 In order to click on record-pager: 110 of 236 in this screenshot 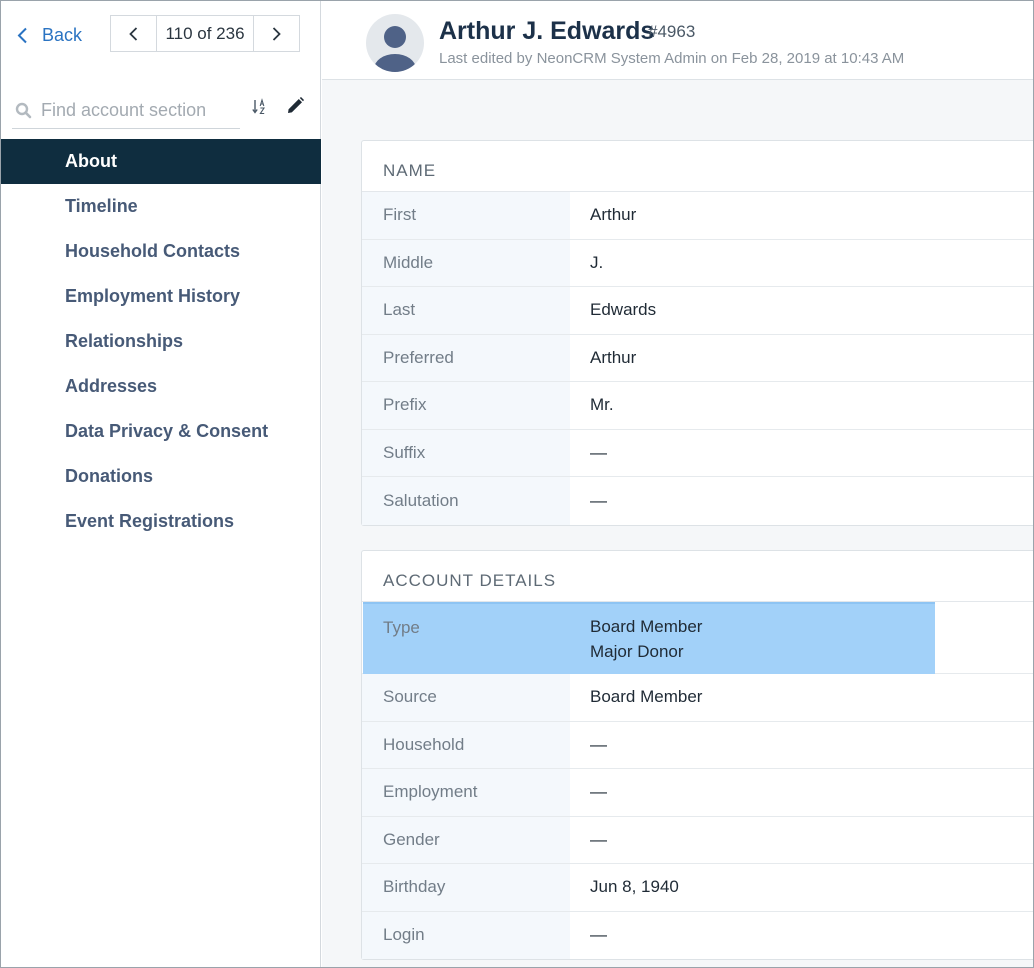, I will do `click(205, 33)`.